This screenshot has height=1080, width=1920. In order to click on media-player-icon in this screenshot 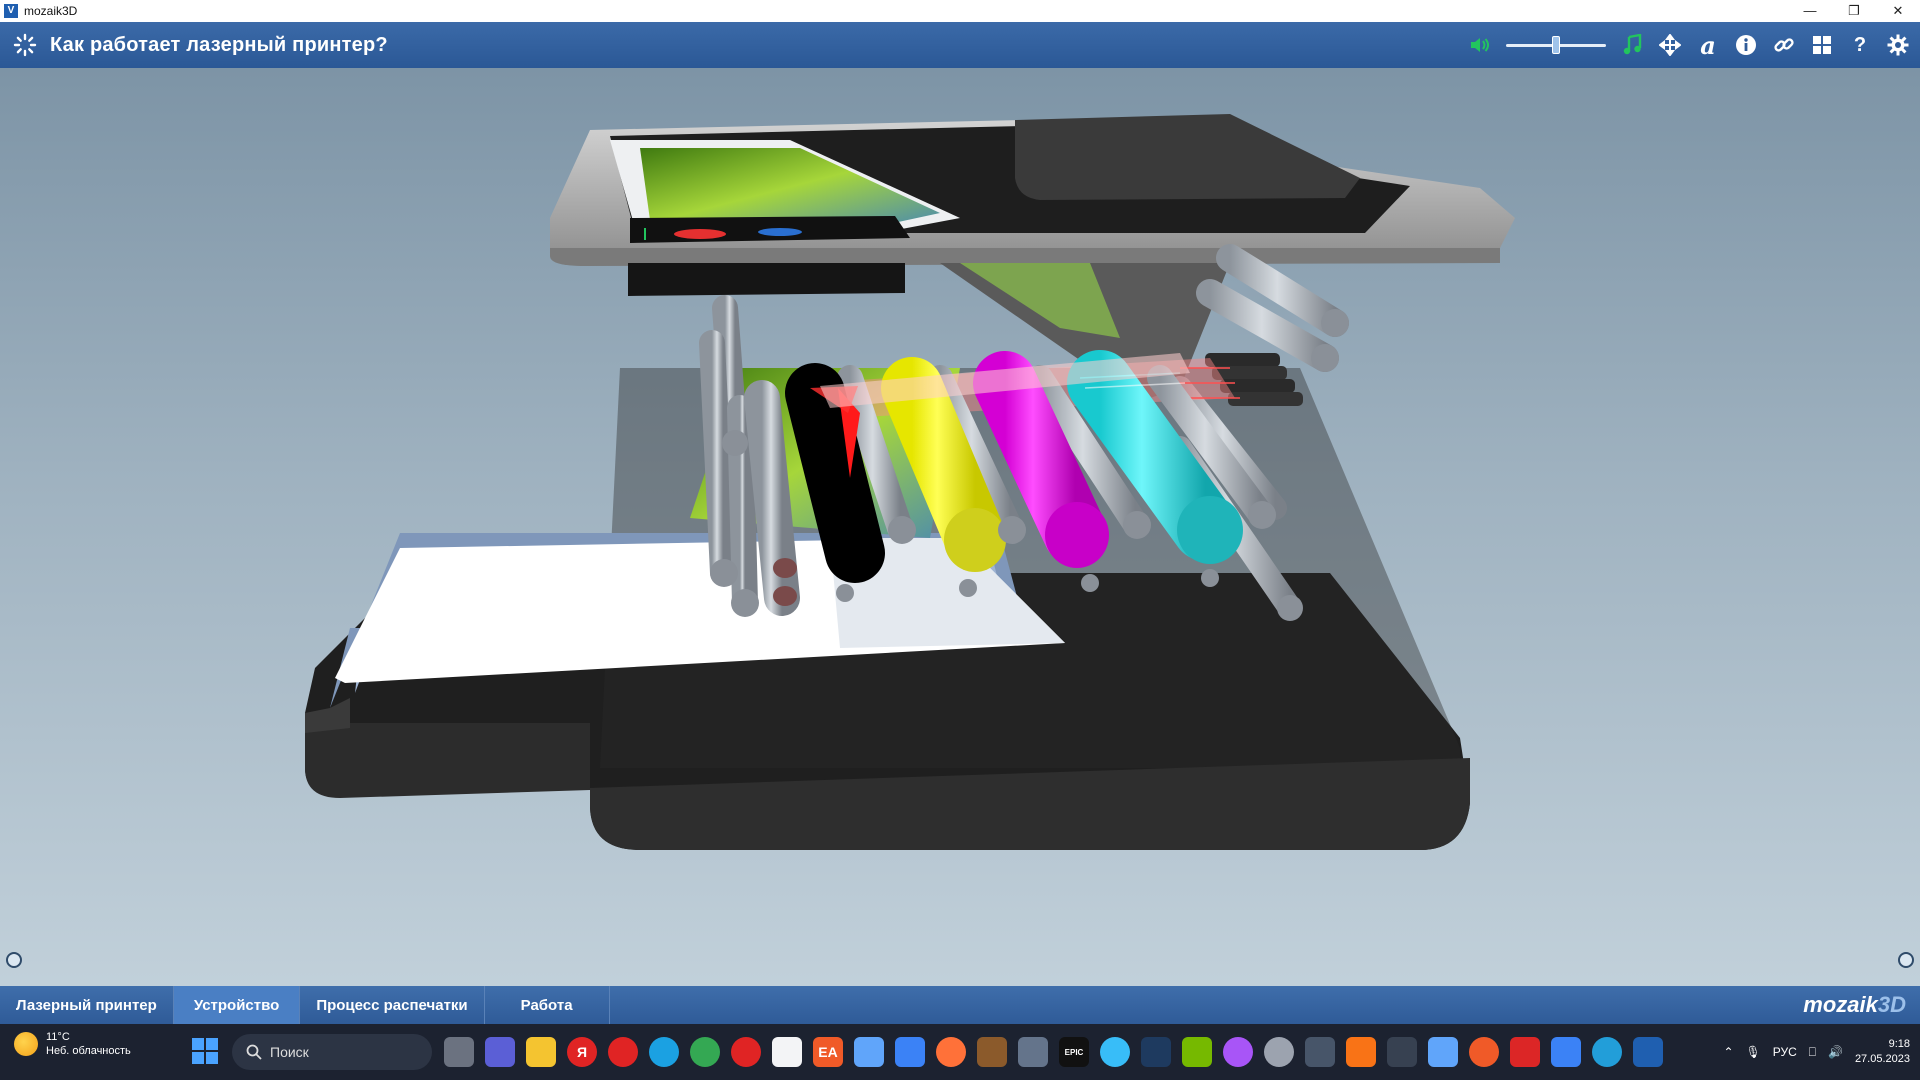, I will do `click(910, 1052)`.